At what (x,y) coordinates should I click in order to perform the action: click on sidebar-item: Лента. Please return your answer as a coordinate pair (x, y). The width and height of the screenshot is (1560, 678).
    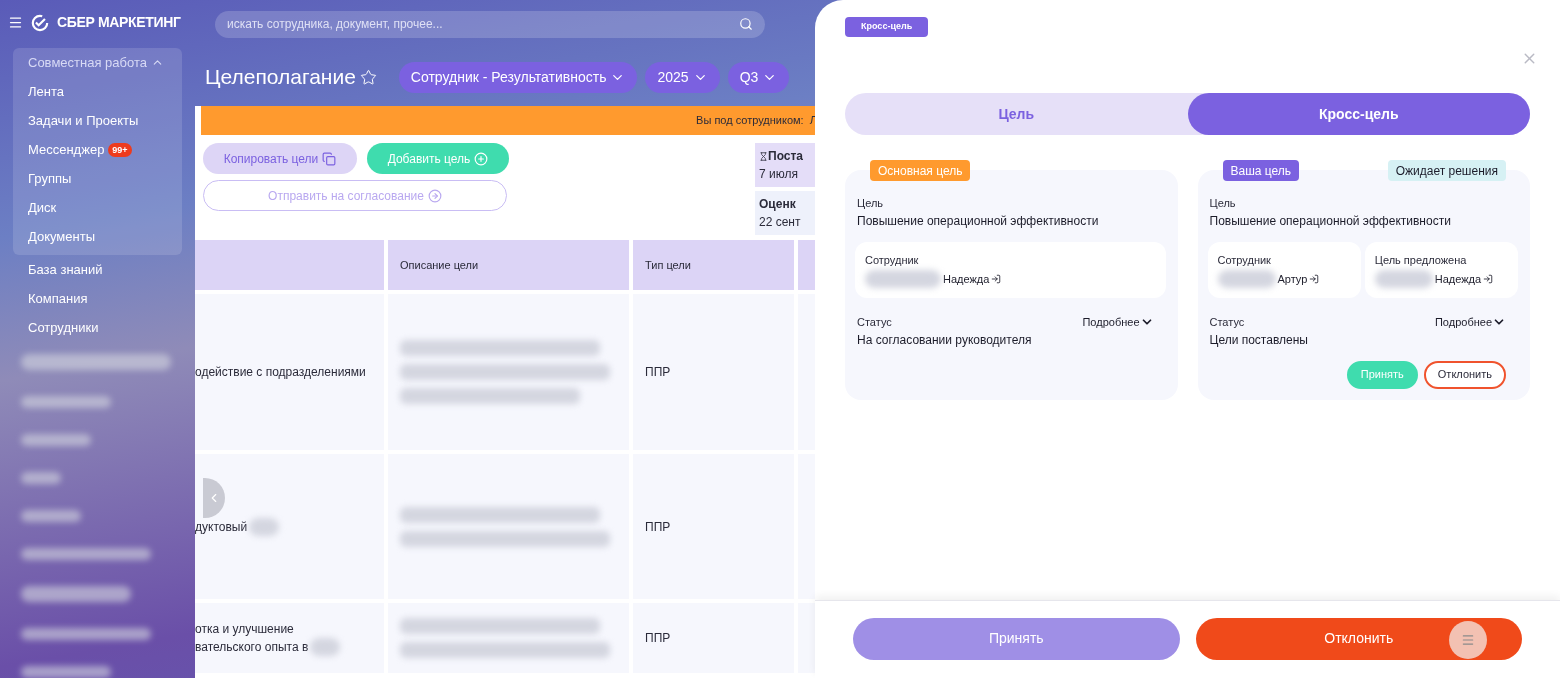
    Looking at the image, I should click on (97, 91).